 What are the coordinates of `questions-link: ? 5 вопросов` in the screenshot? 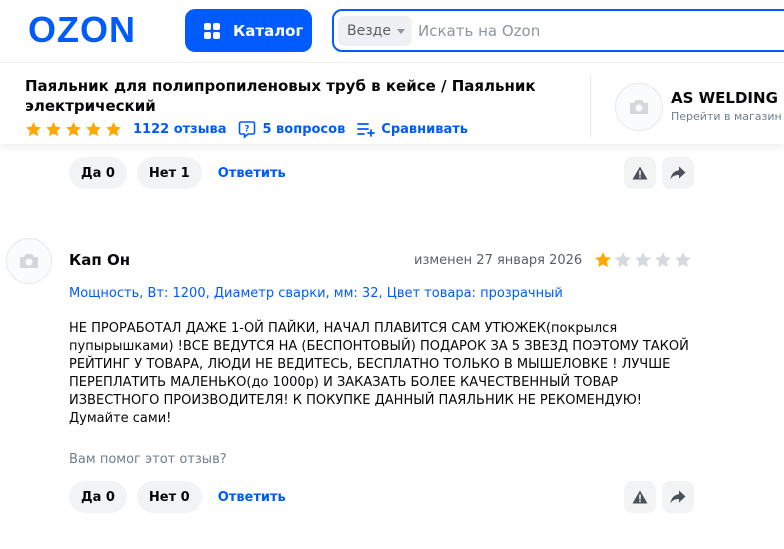 It's located at (291, 129).